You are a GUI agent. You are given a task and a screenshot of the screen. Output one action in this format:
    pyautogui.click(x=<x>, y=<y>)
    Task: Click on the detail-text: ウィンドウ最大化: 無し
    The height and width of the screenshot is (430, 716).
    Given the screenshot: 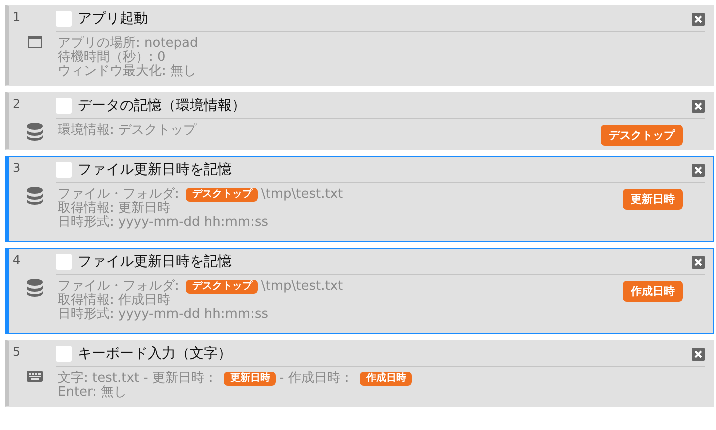 What is the action you would take?
    pyautogui.click(x=127, y=72)
    